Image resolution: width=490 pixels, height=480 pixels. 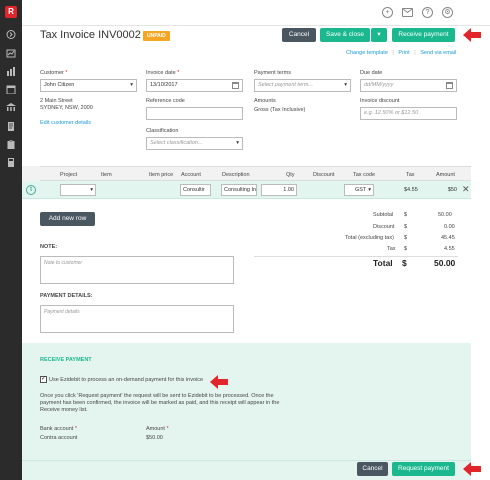 I want to click on document-icon, so click(x=11, y=126).